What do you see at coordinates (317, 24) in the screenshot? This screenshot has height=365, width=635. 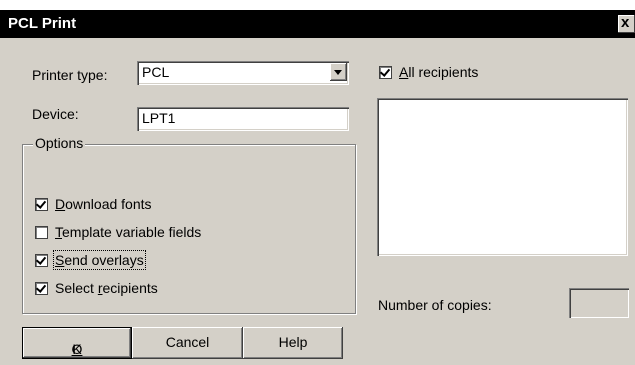 I see `title-bar: PCL Print x` at bounding box center [317, 24].